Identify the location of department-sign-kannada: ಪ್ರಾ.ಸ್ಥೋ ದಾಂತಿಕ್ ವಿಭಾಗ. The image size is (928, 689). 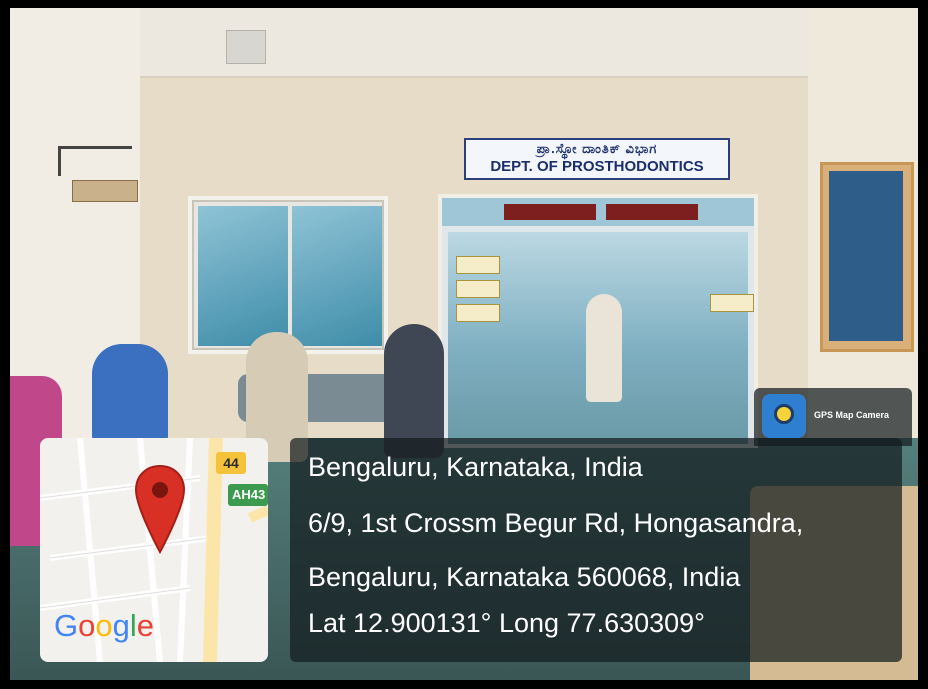
(597, 148).